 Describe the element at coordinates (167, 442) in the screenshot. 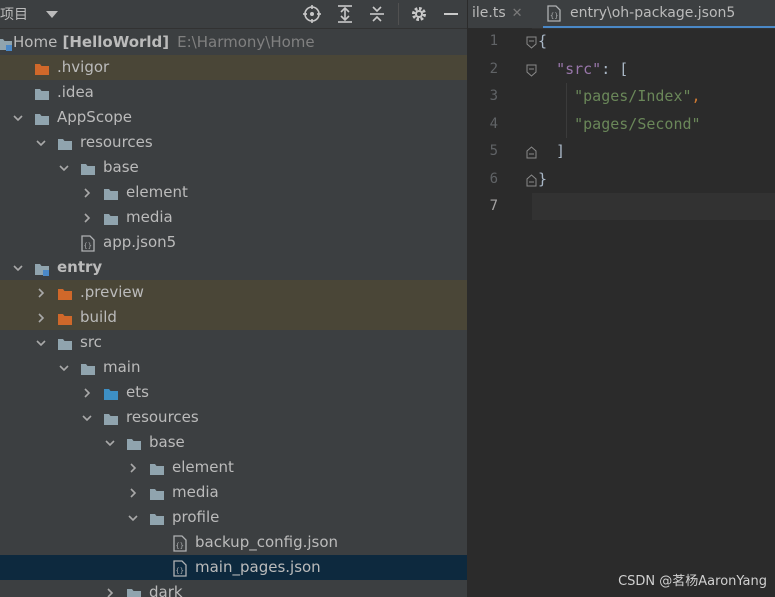

I see `tree-item-label: base` at that location.